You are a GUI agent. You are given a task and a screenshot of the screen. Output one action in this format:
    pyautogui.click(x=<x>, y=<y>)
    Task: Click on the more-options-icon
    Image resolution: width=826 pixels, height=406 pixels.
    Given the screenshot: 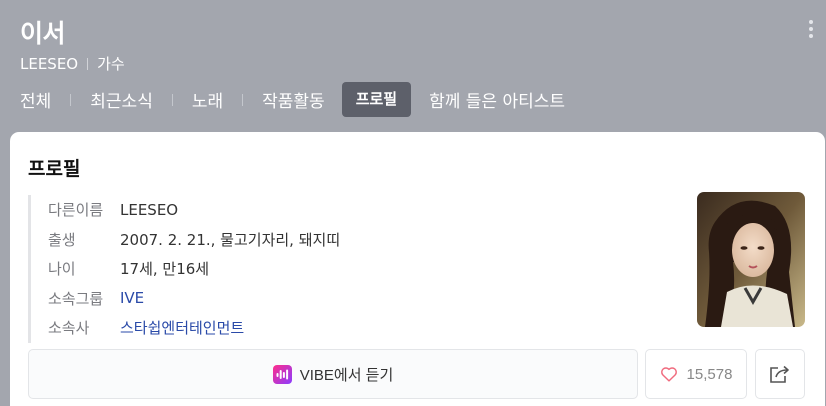 What is the action you would take?
    pyautogui.click(x=811, y=29)
    